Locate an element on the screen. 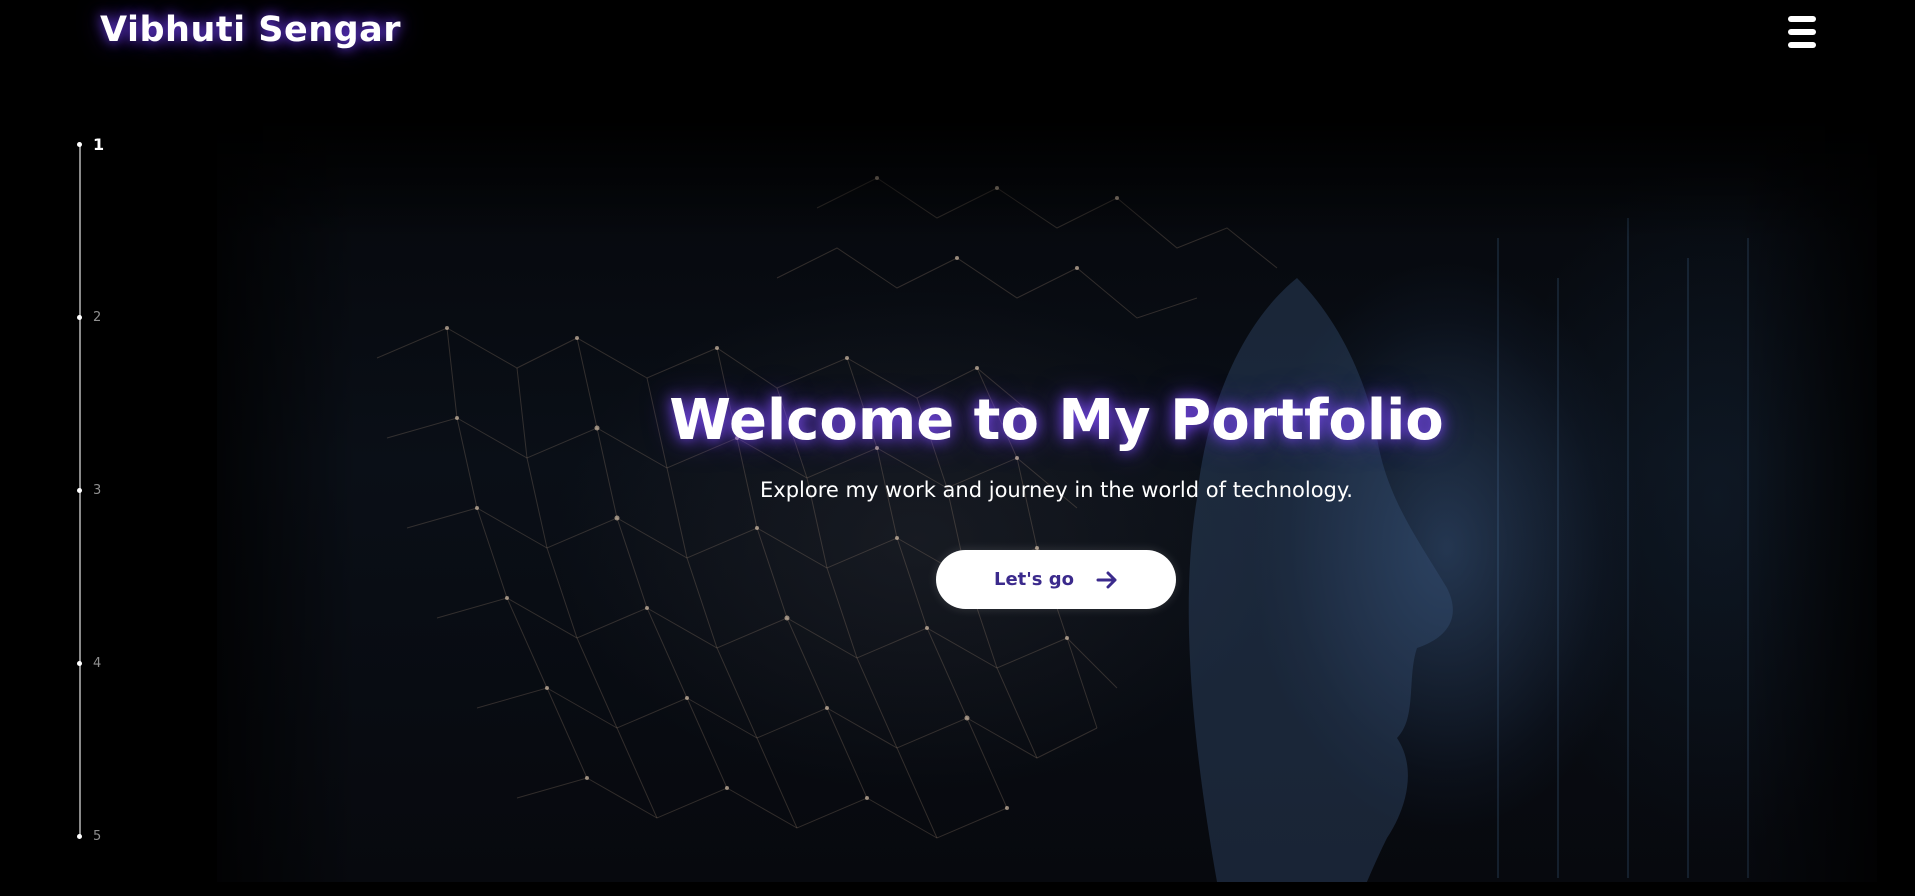 This screenshot has height=896, width=1915. hero-title: Welcome to My Portfolio is located at coordinates (1056, 420).